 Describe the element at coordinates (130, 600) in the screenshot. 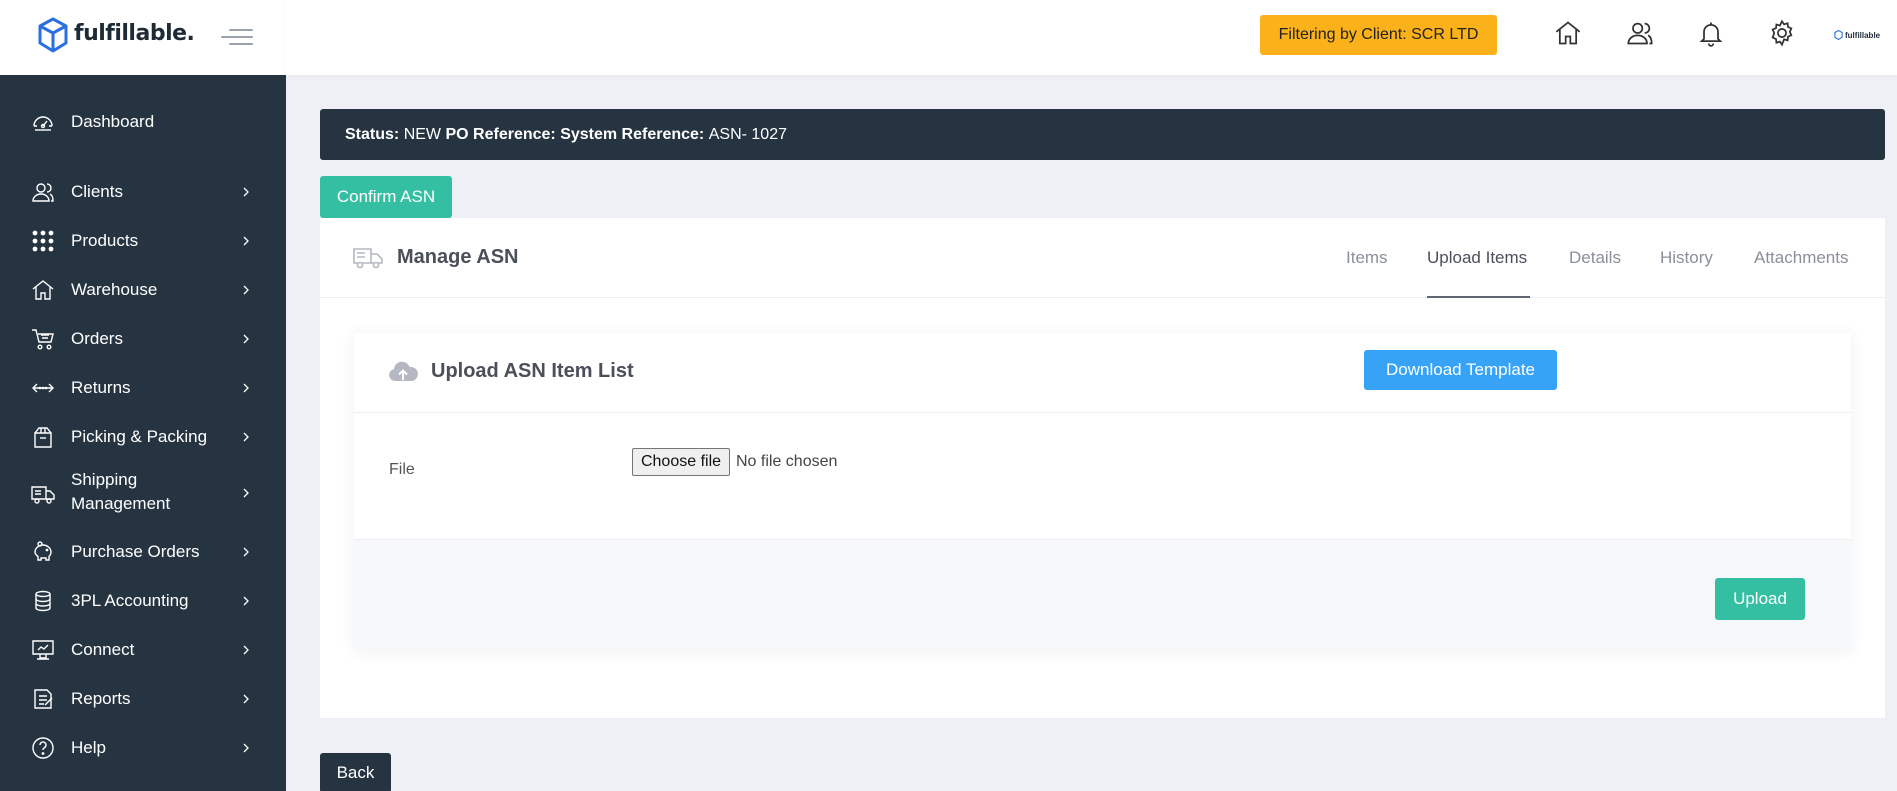

I see `sidebar-item-label: 3PL Accounting` at that location.